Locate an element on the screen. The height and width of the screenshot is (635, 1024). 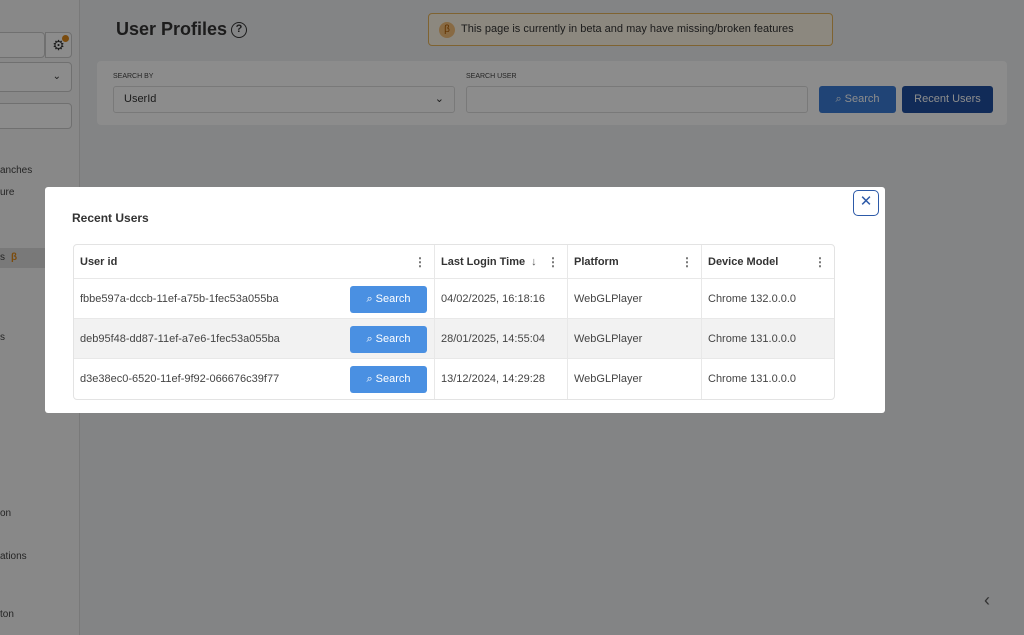
column-header-user-id: User id ⋮ is located at coordinates (254, 262).